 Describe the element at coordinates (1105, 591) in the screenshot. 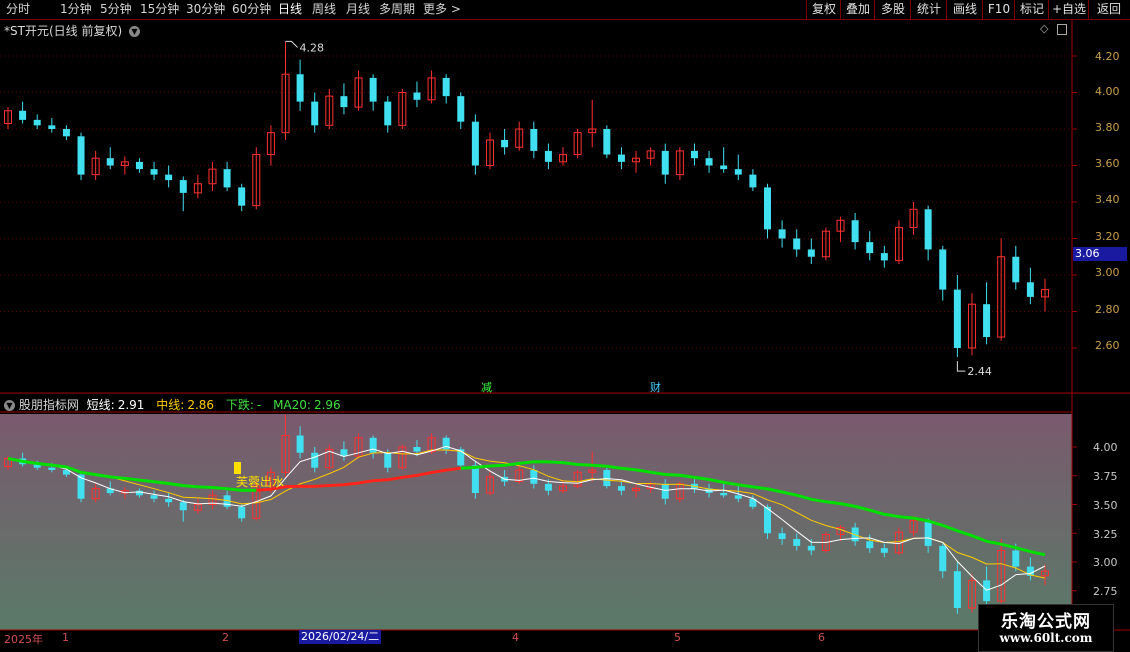

I see `y-tick: 2.75` at that location.